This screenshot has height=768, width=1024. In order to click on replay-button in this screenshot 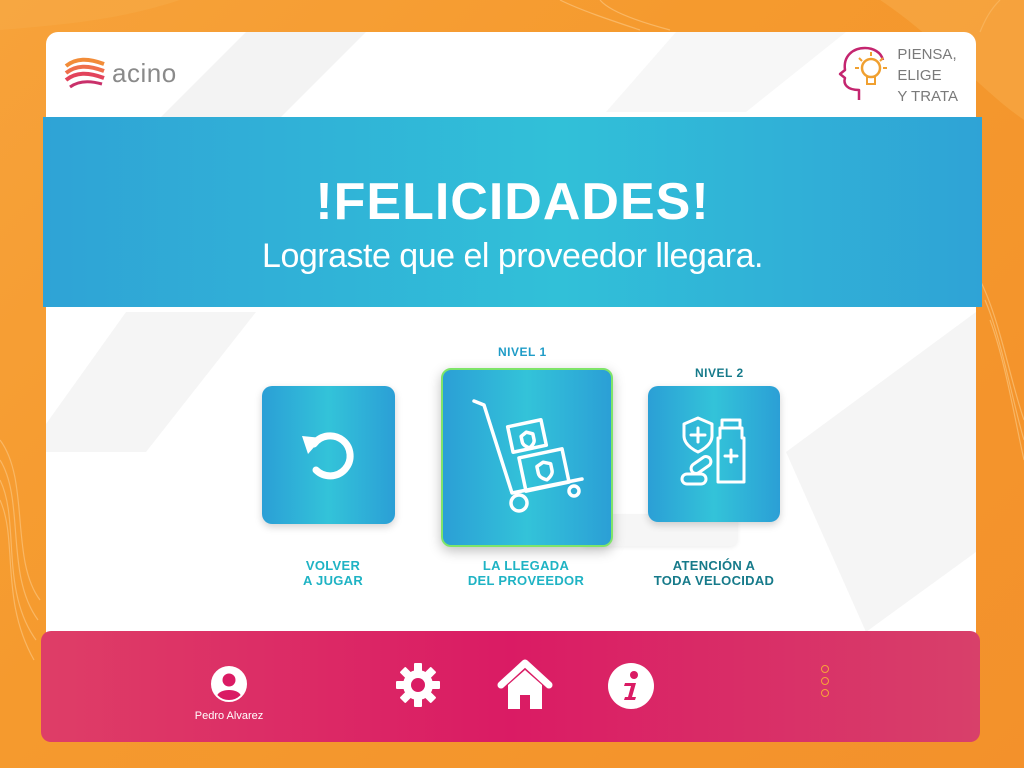, I will do `click(328, 455)`.